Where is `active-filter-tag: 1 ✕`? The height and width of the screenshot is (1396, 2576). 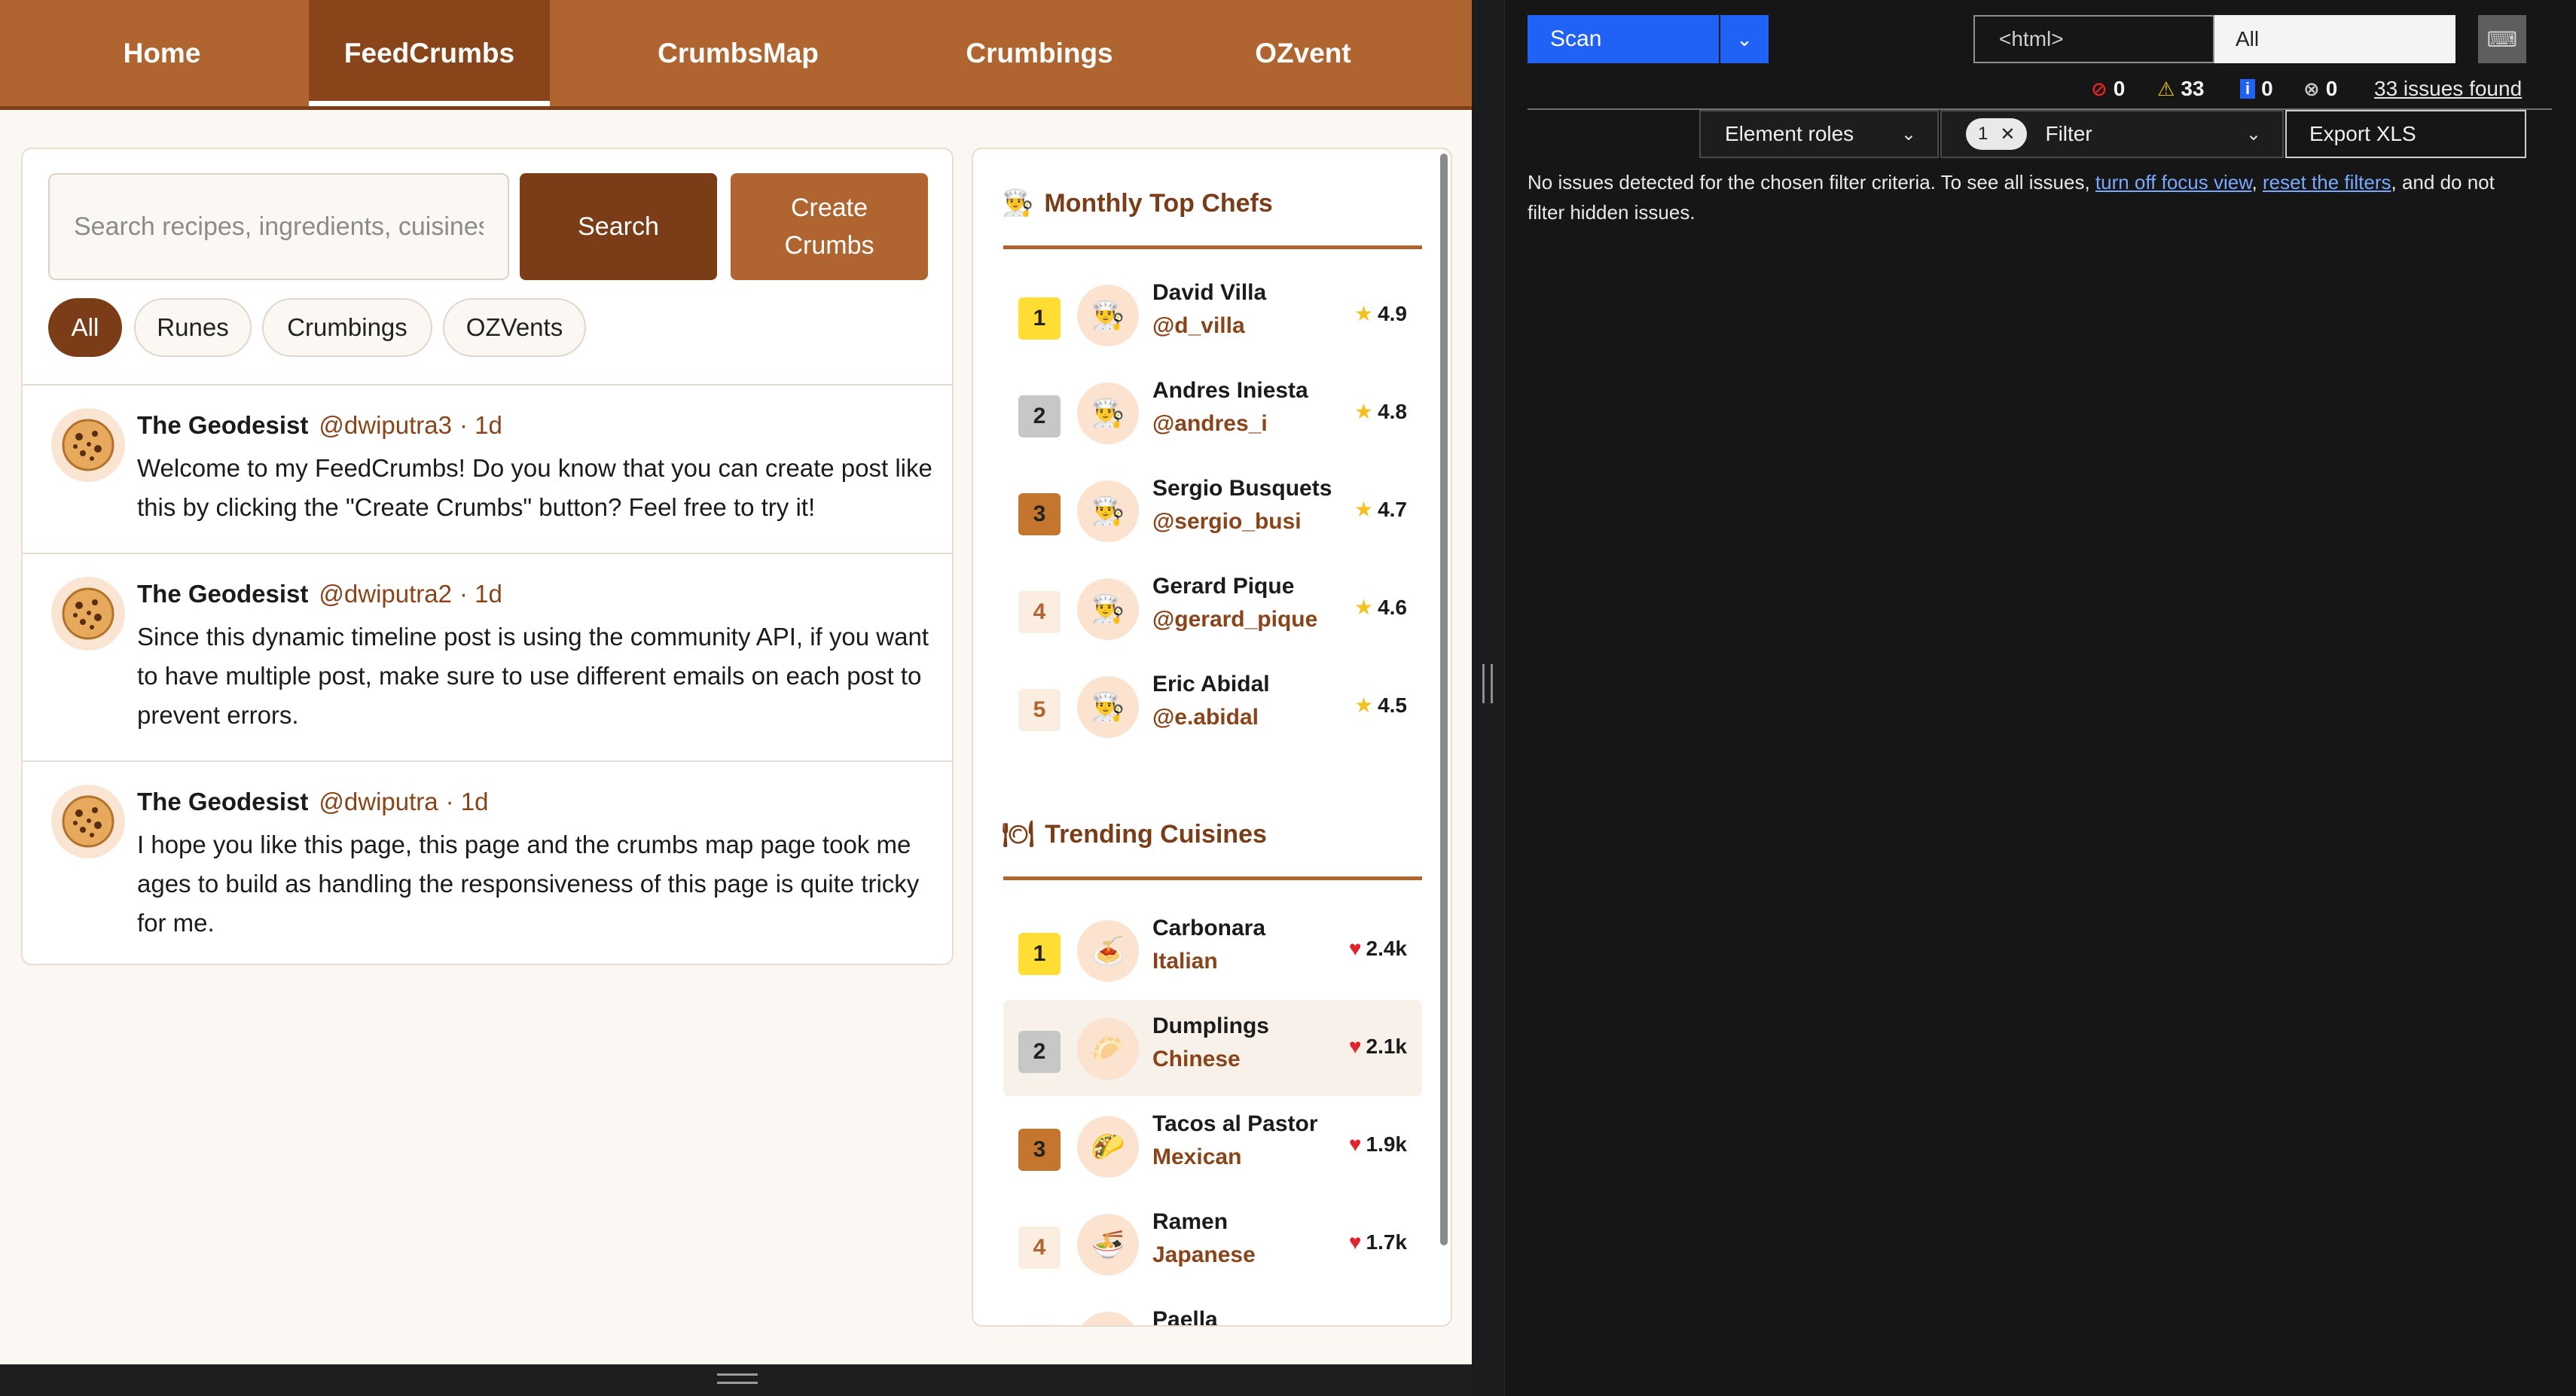
active-filter-tag: 1 ✕ is located at coordinates (1997, 134).